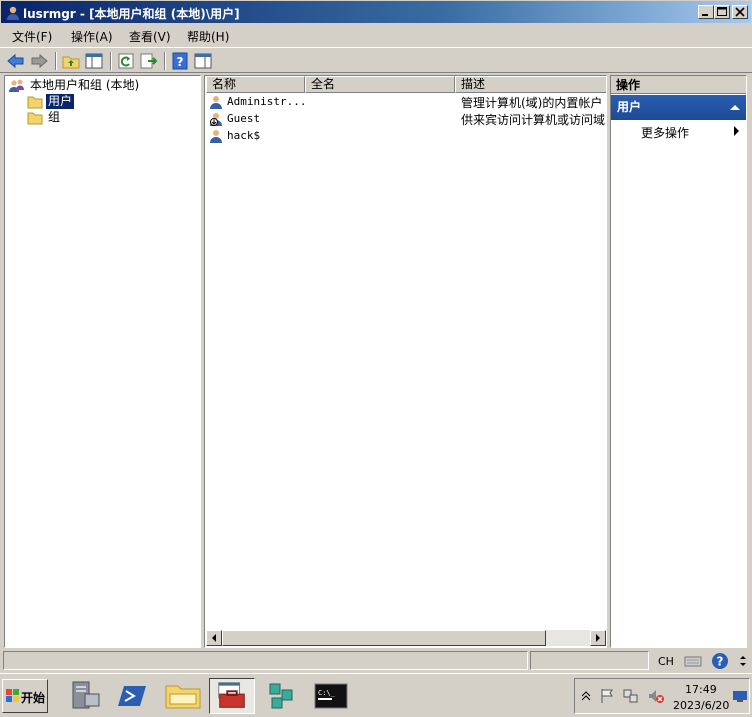  I want to click on show-desktop-icon, so click(740, 697).